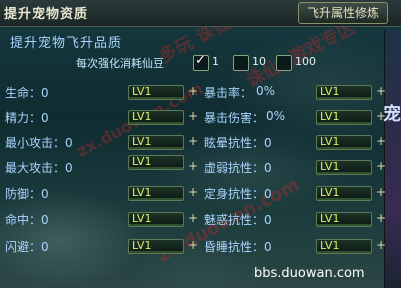 This screenshot has width=401, height=288. Describe the element at coordinates (100, 92) in the screenshot. I see `stat-row-hp: 生命：0 LV1 +` at that location.